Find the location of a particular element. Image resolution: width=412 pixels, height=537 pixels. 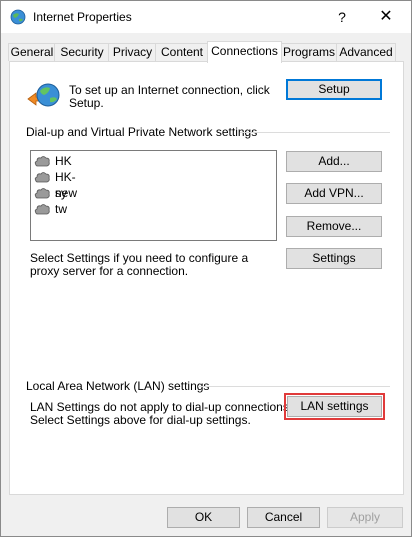

connection-name: HK is located at coordinates (63, 161).